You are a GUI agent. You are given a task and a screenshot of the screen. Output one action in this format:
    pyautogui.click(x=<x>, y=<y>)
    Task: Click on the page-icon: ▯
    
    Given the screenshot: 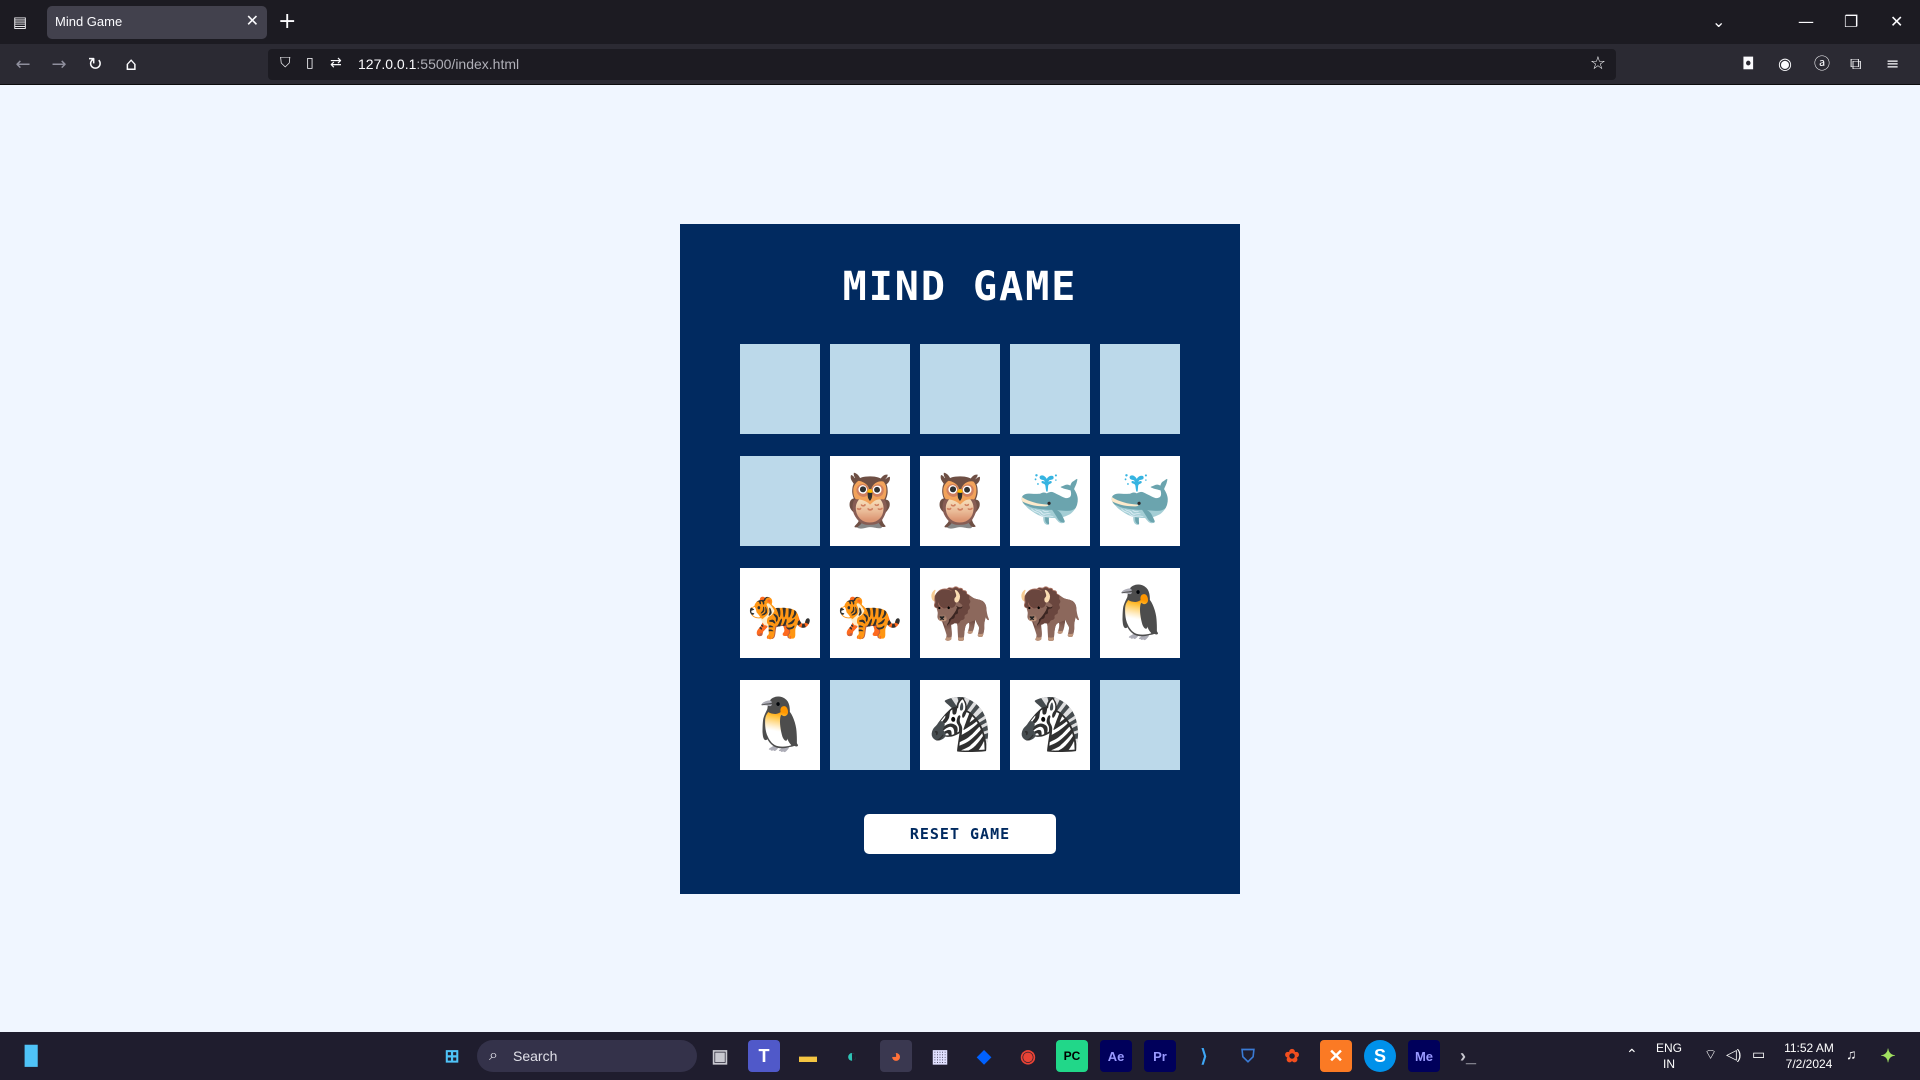 What is the action you would take?
    pyautogui.click(x=310, y=63)
    